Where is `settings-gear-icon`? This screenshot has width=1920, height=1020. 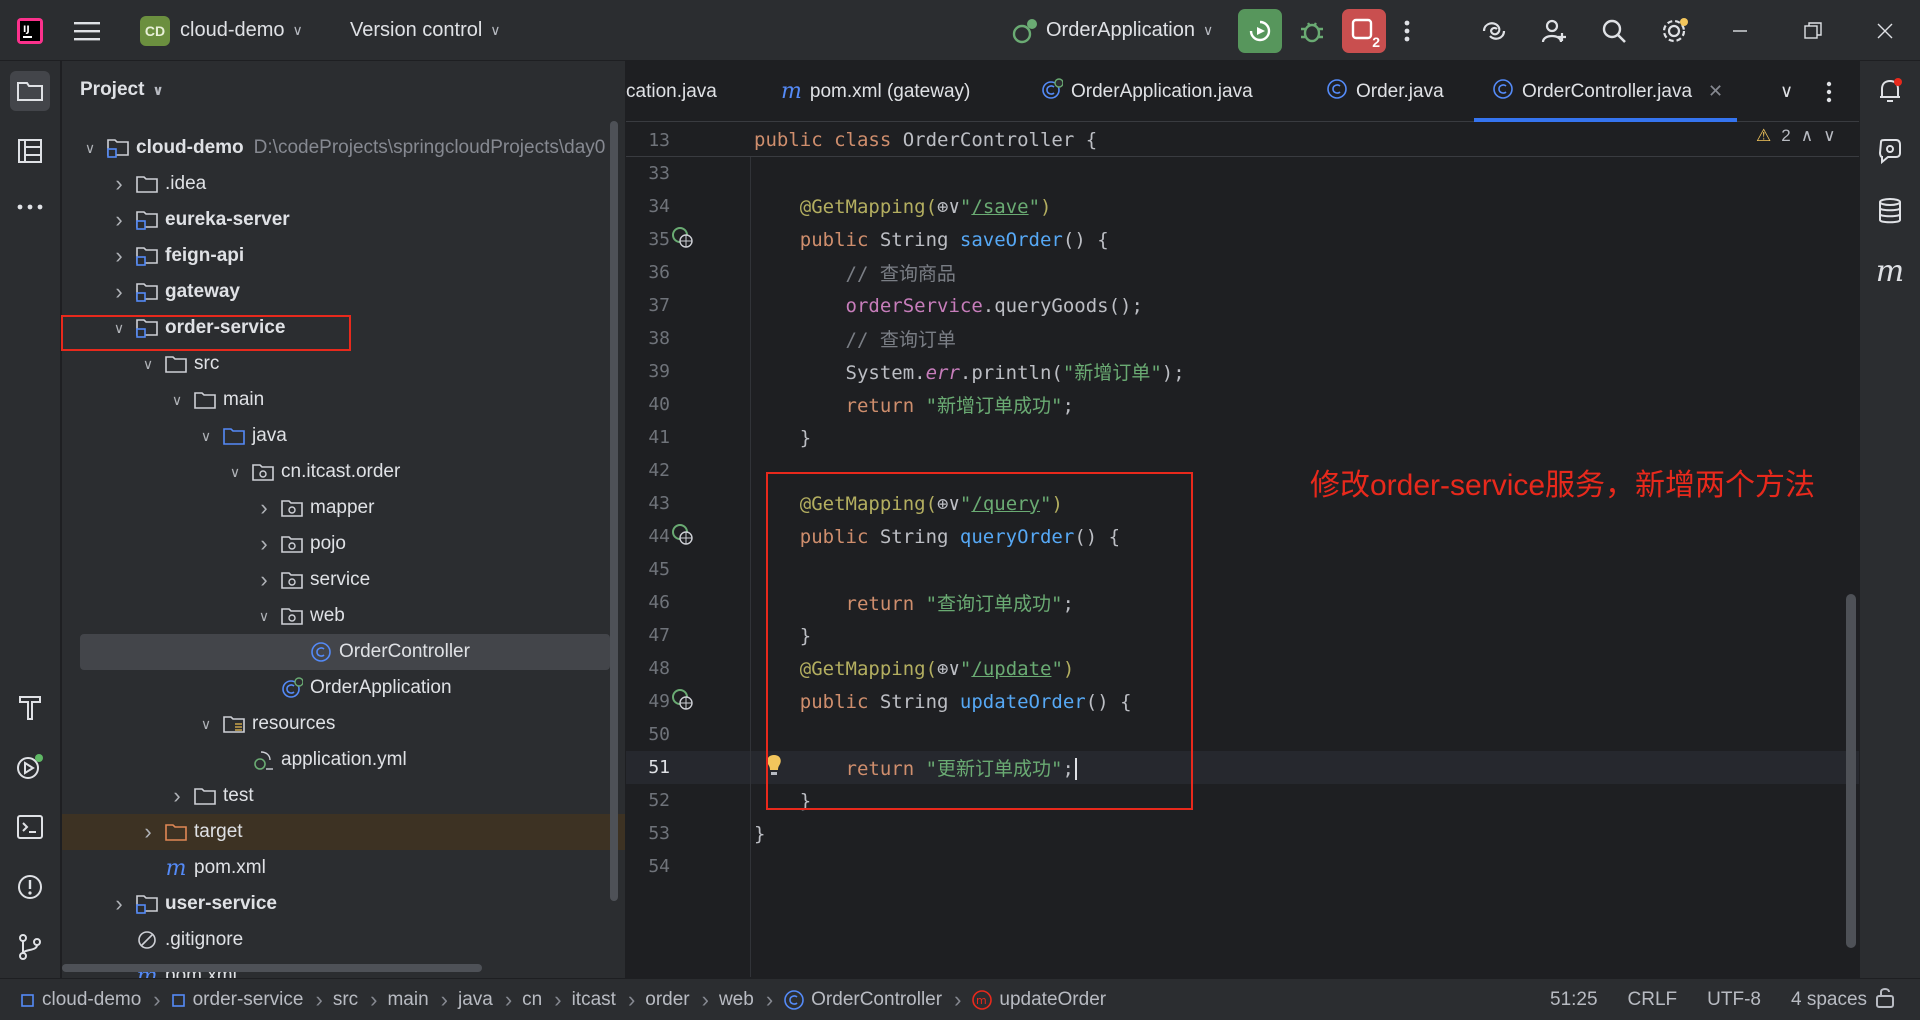
settings-gear-icon is located at coordinates (1675, 30).